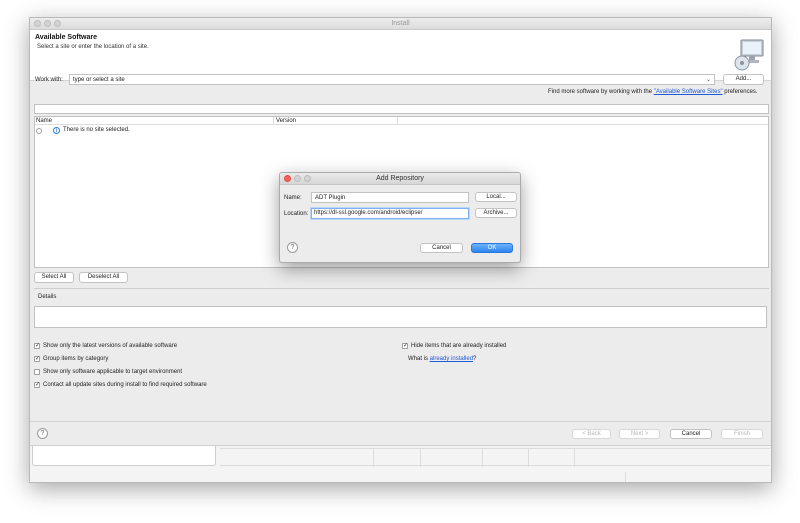 This screenshot has width=800, height=523. Describe the element at coordinates (708, 79) in the screenshot. I see `chevron-down-icon: ⌄` at that location.